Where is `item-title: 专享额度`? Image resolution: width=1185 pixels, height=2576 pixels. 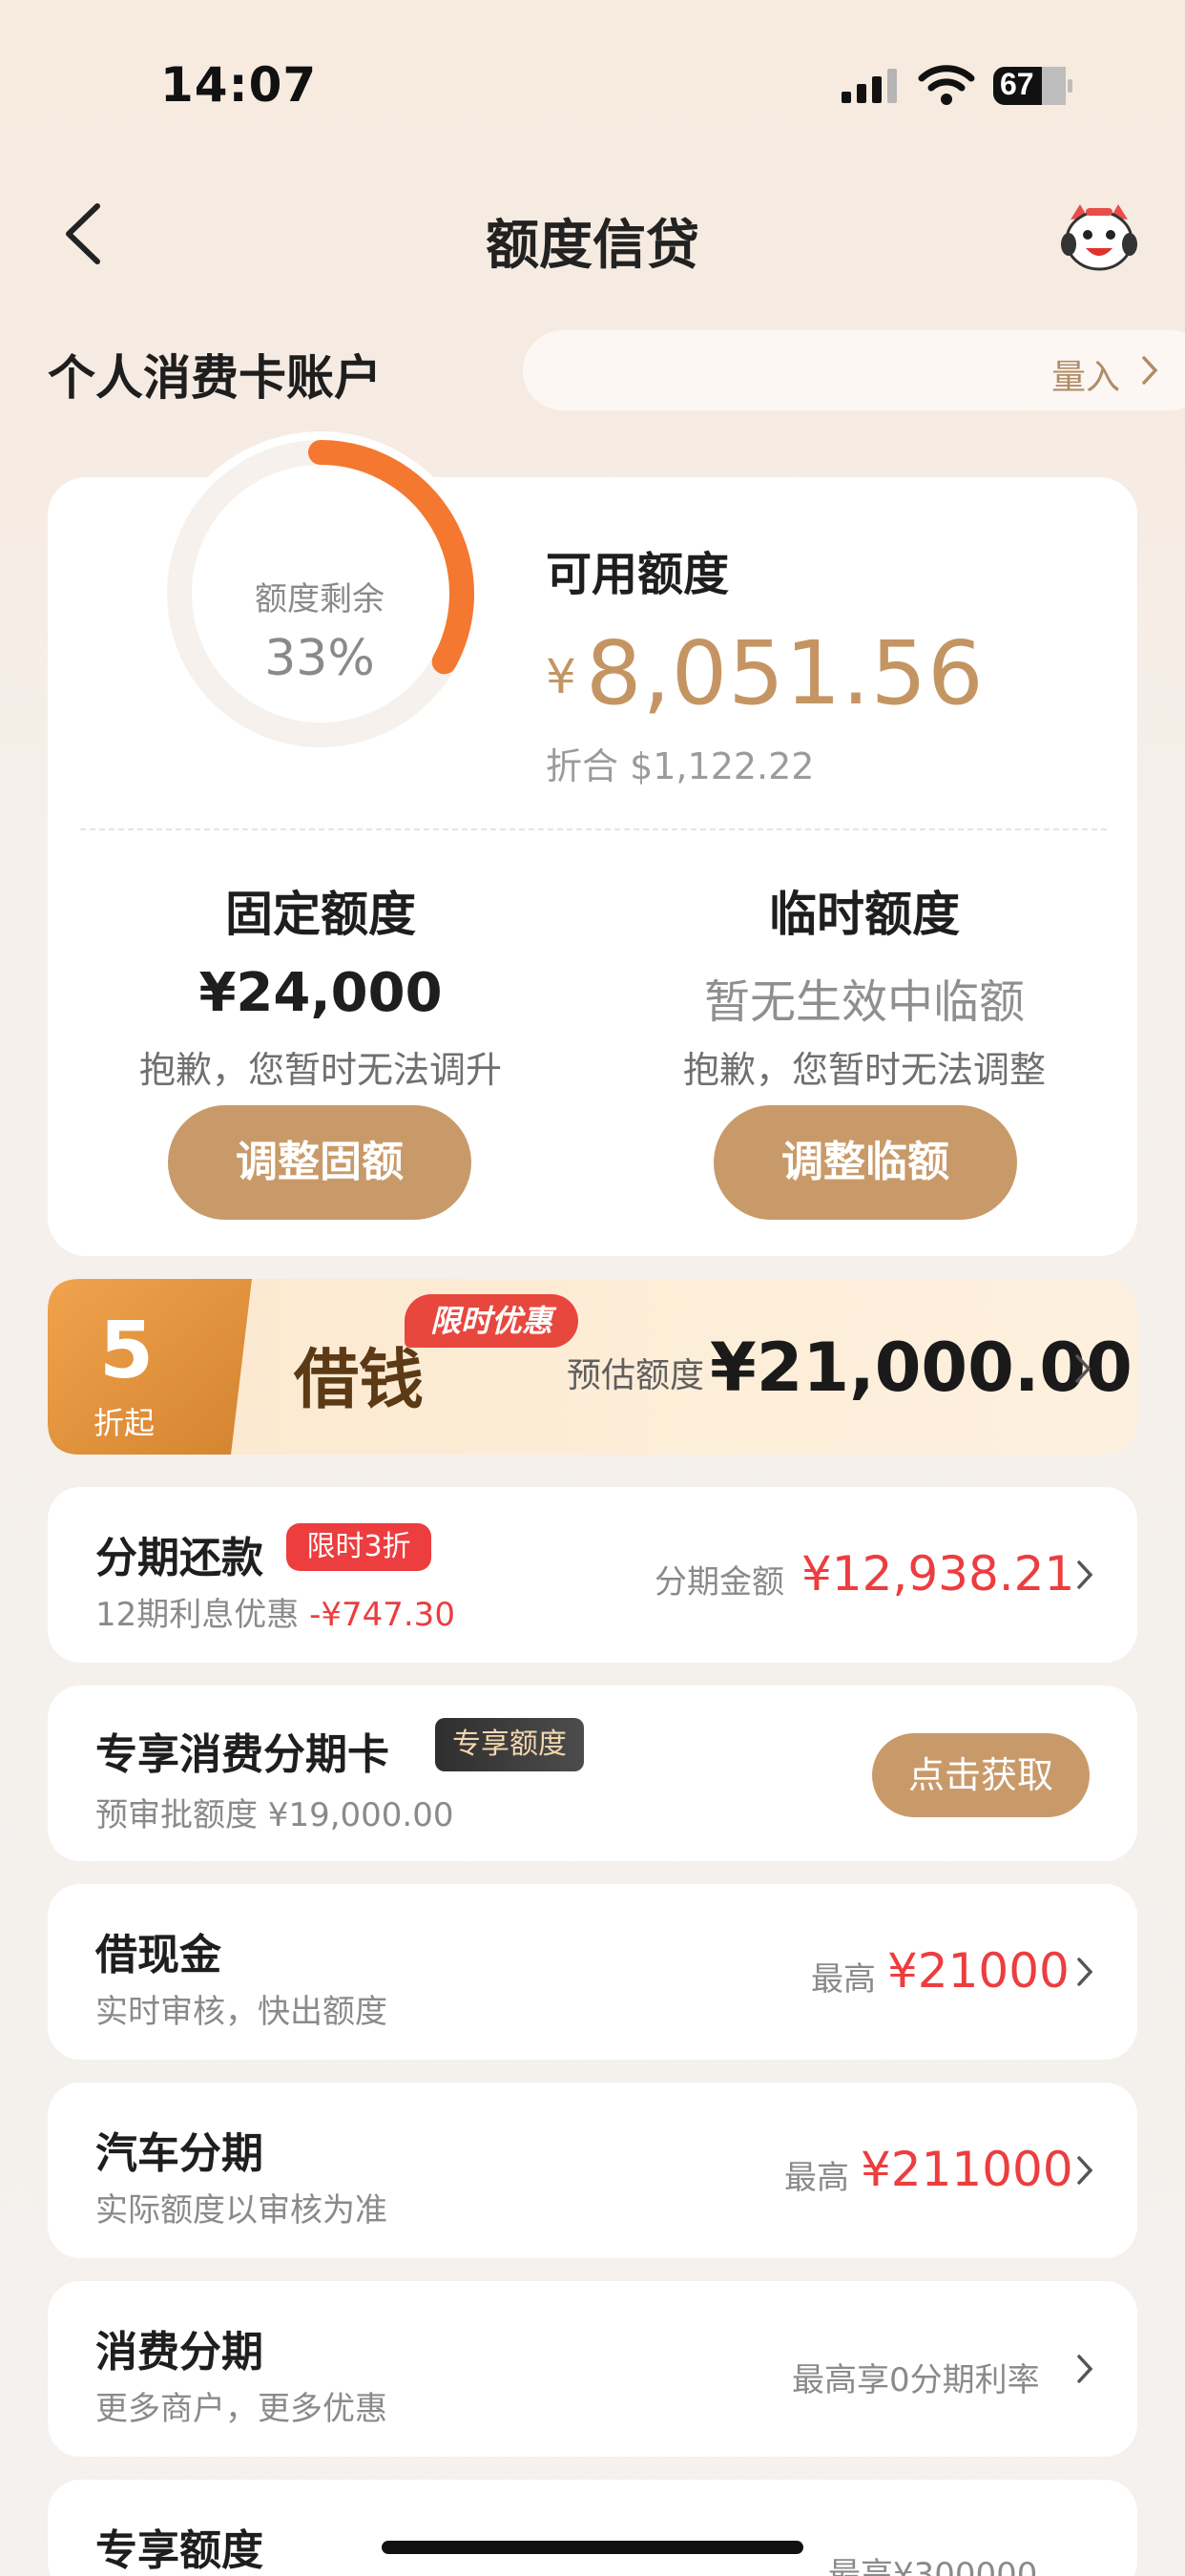 item-title: 专享额度 is located at coordinates (179, 2550).